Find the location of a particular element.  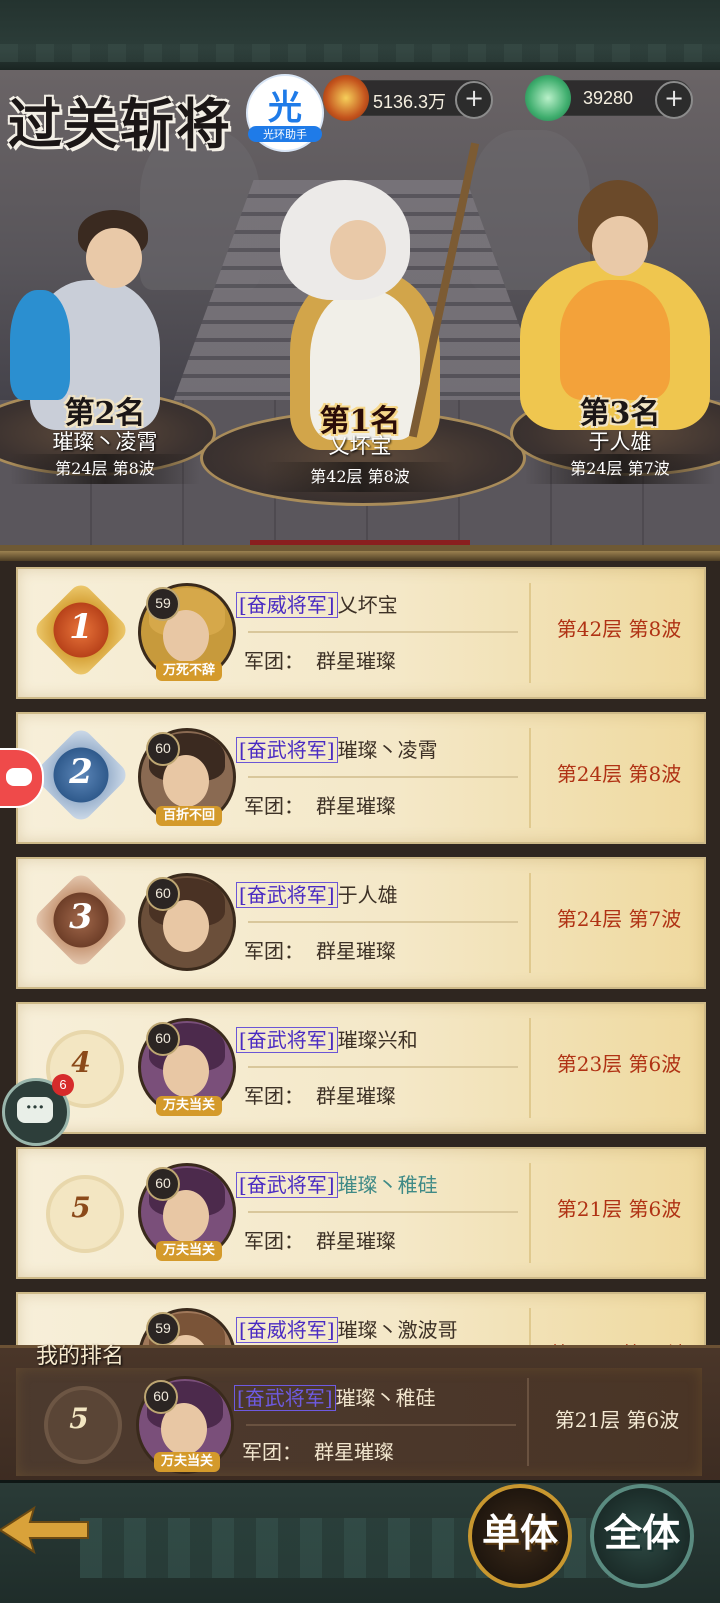

page-title: 过关斩将 is located at coordinates (120, 124).